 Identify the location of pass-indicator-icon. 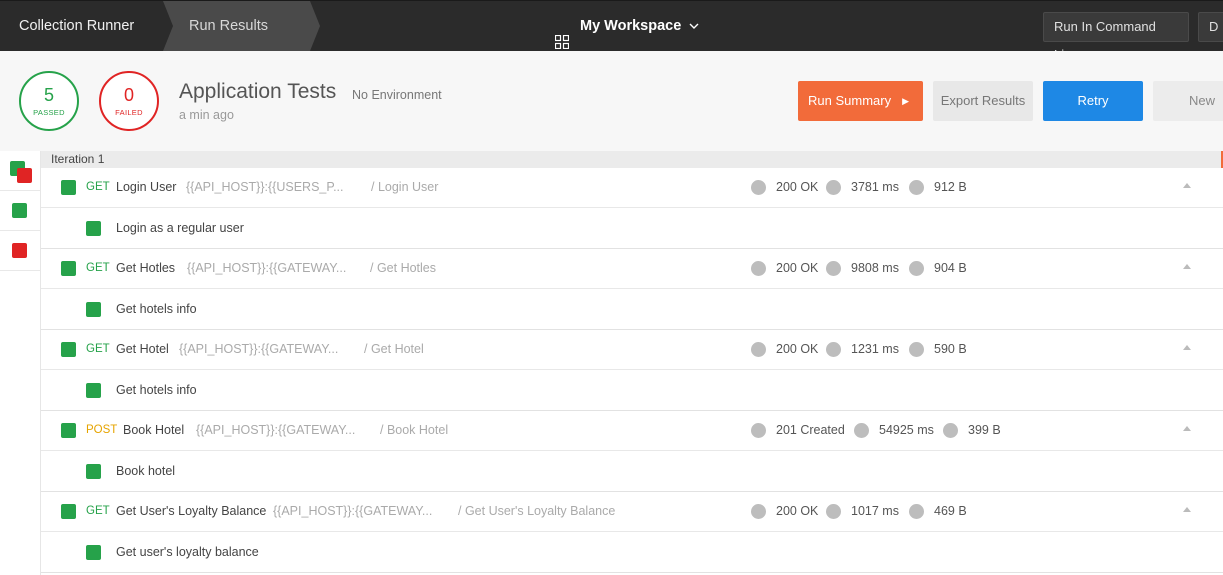
(19, 210).